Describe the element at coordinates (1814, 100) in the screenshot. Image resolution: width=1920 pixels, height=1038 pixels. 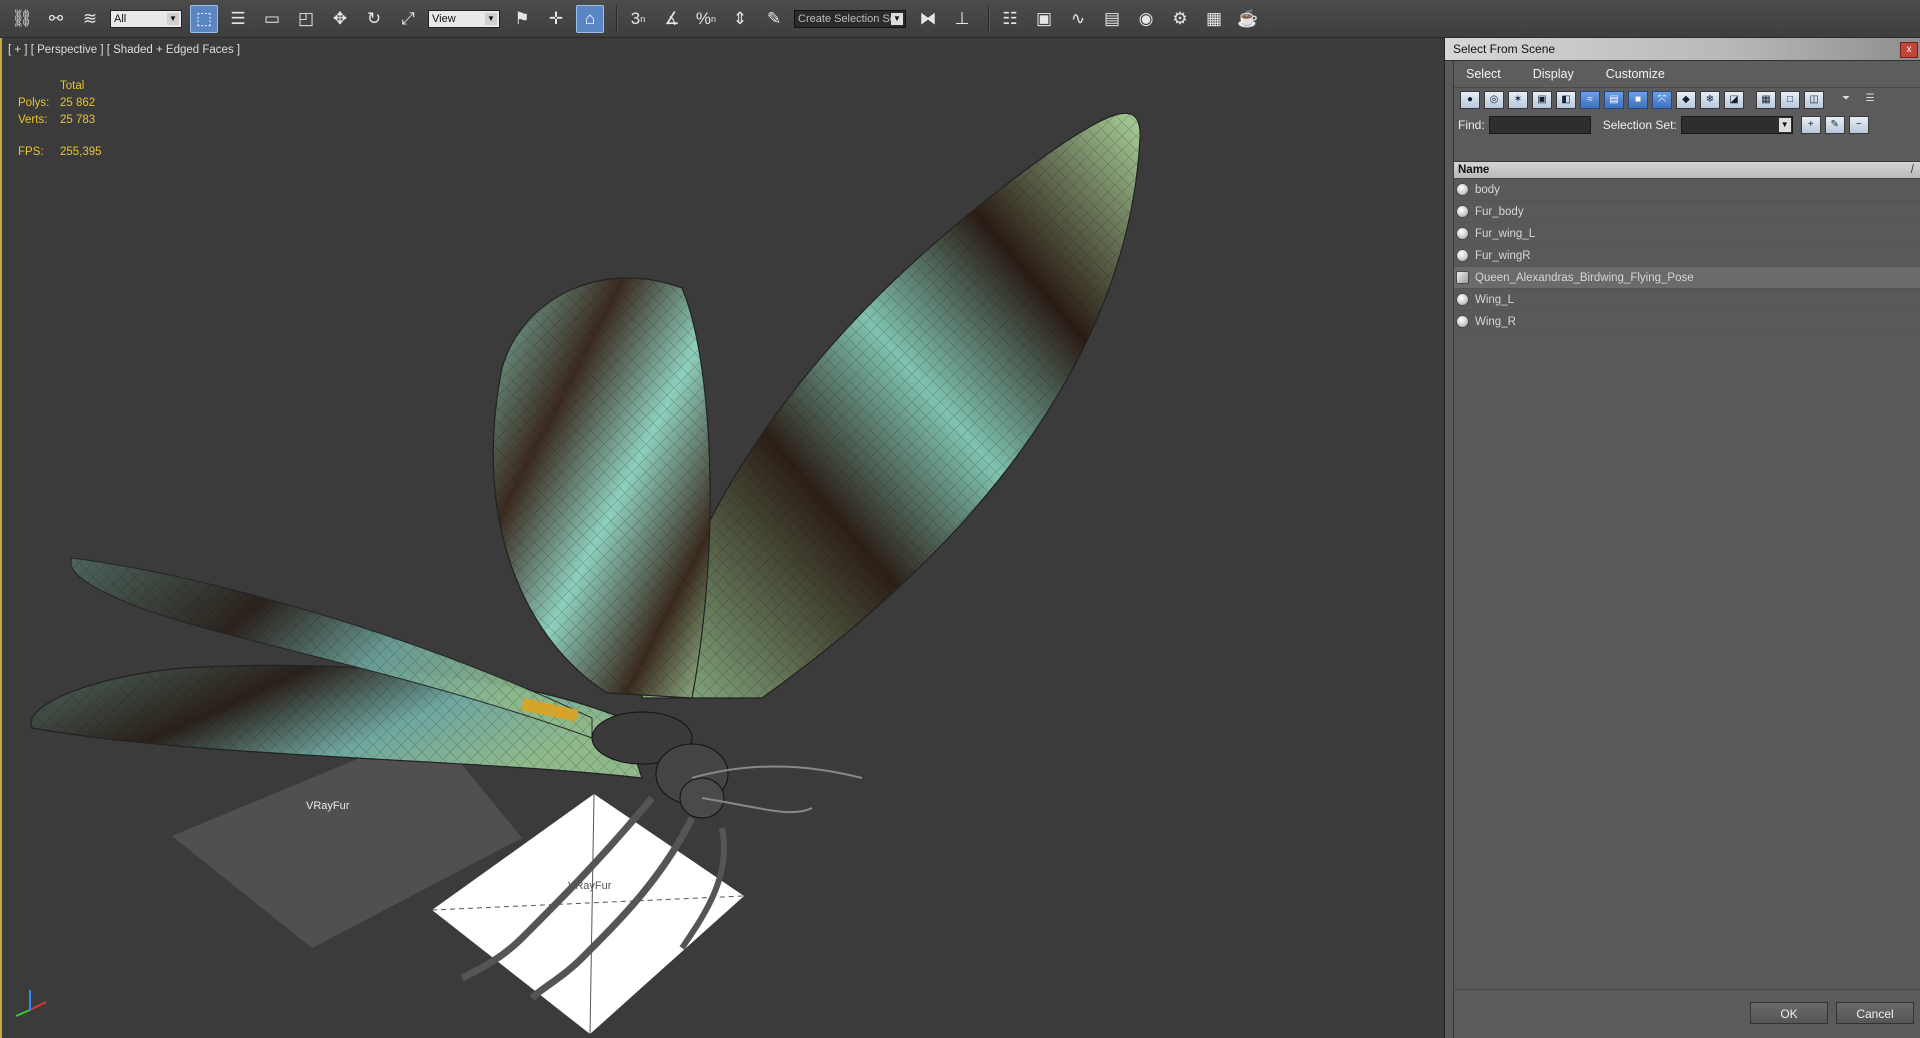
I see `select-invert-icon: ◫` at that location.